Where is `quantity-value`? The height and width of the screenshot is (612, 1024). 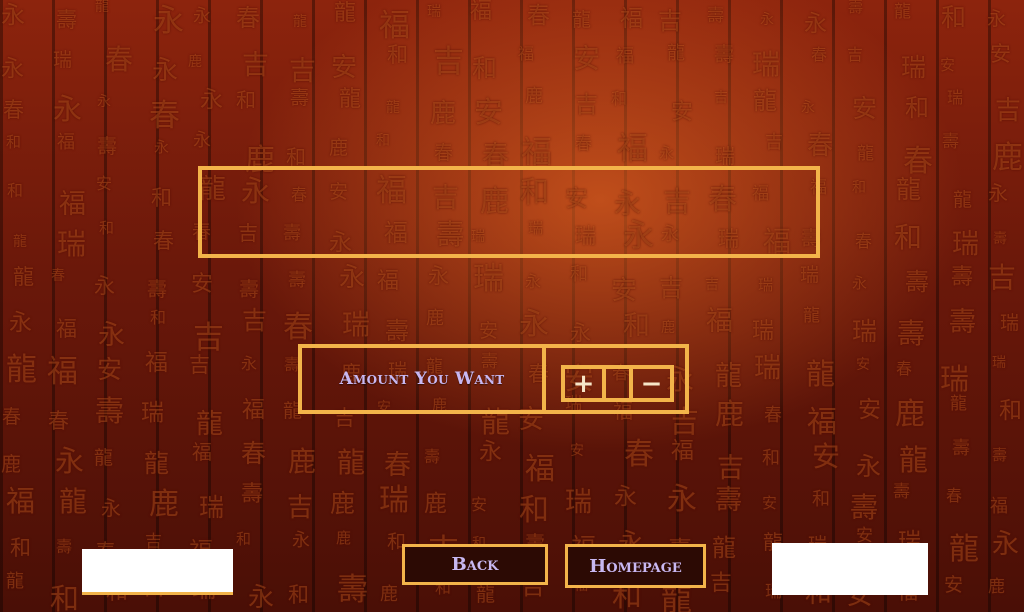 quantity-value is located at coordinates (617, 383).